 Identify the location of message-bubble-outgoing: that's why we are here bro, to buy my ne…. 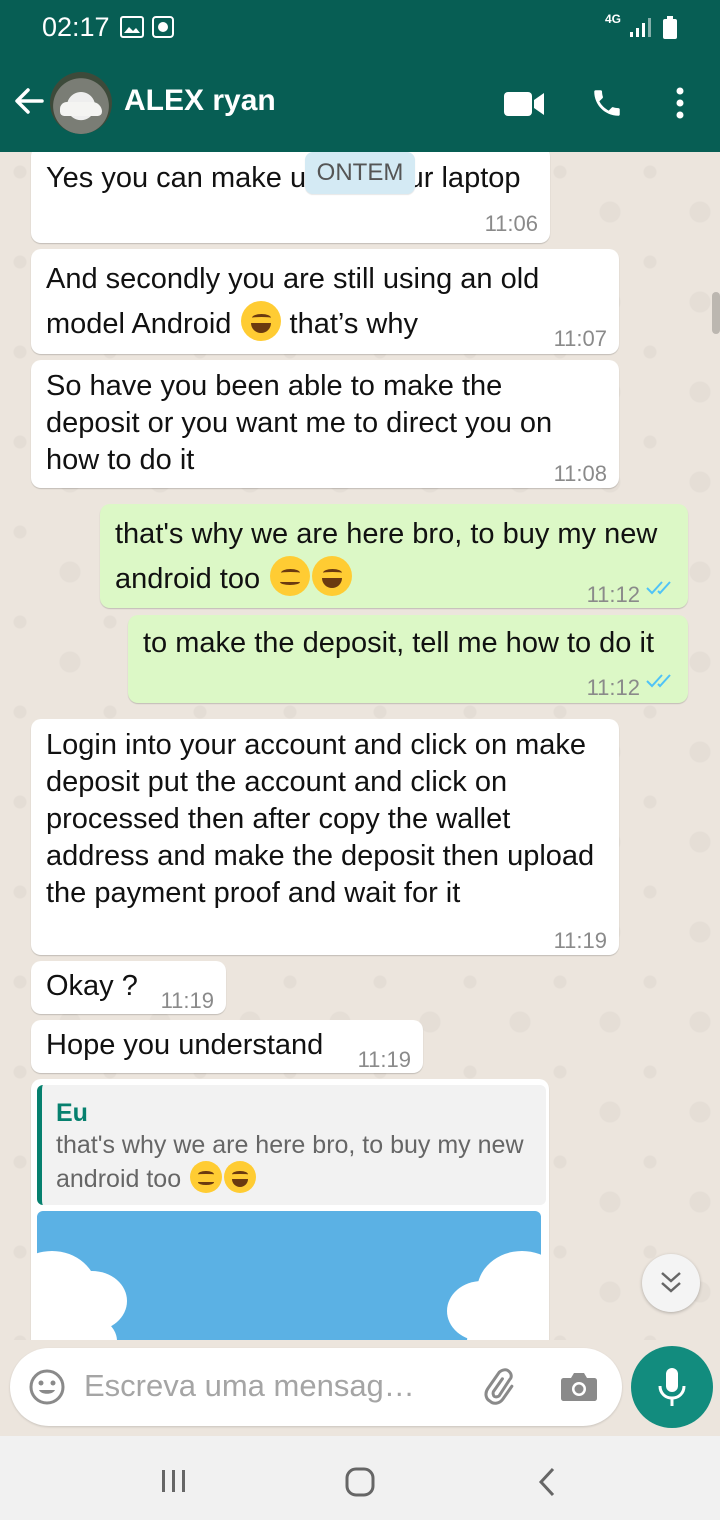
(394, 556).